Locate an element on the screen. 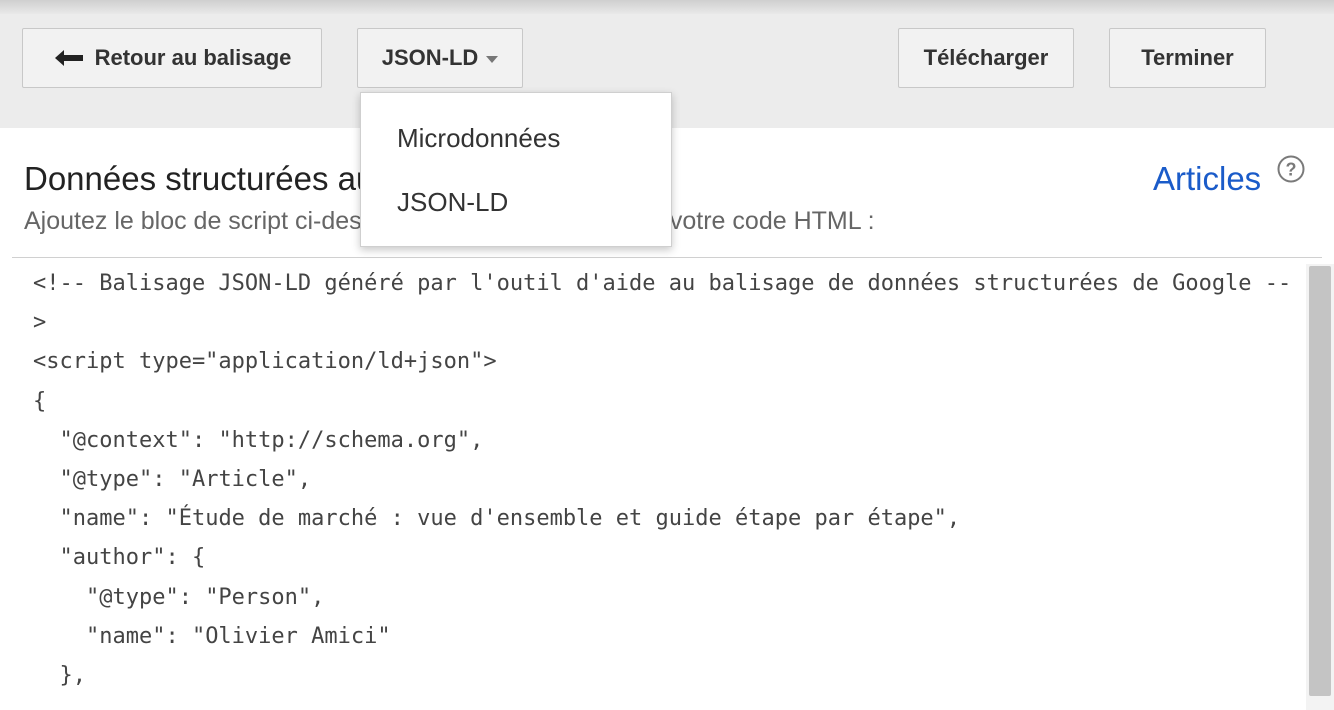 This screenshot has height=710, width=1334. back-arrow-icon is located at coordinates (69, 58).